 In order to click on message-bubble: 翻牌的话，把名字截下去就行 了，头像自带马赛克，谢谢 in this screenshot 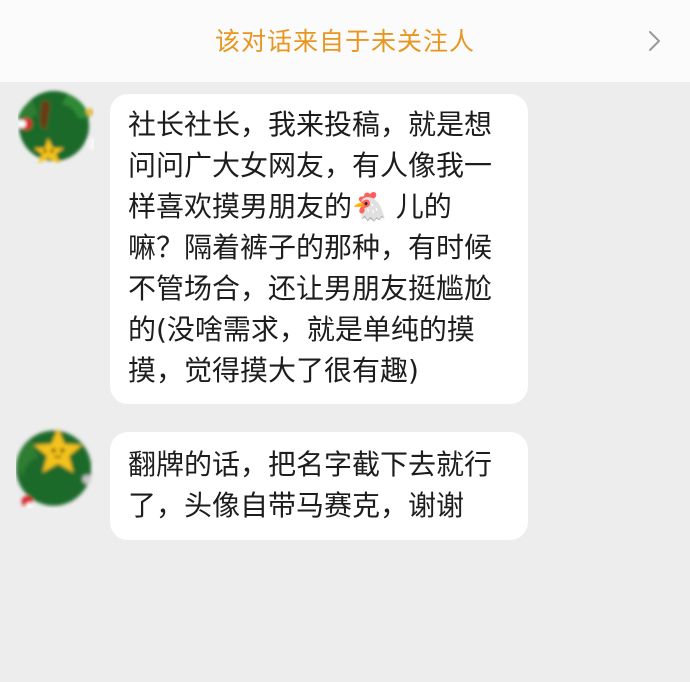, I will do `click(319, 486)`.